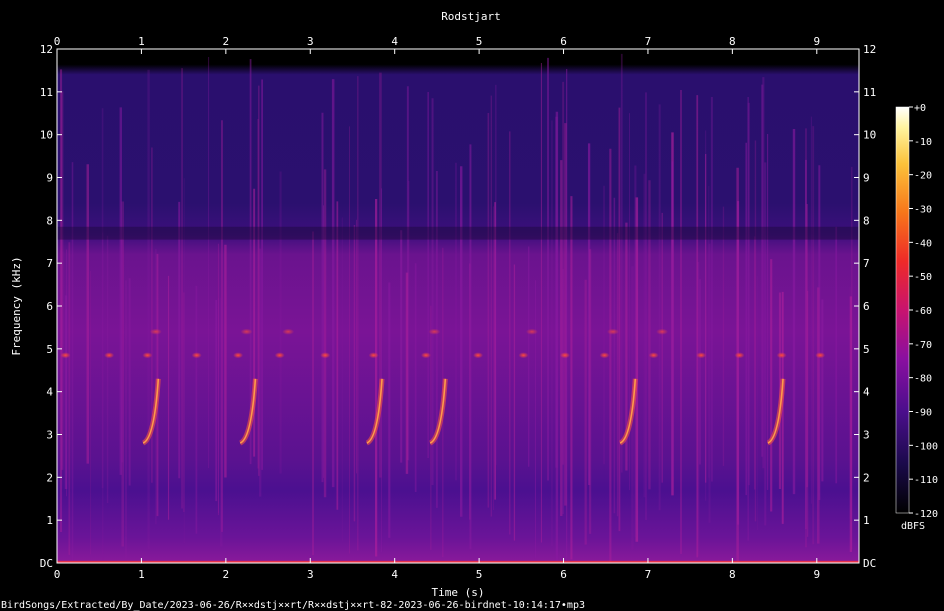 Image resolution: width=944 pixels, height=611 pixels. I want to click on colorbar-tick-label: -40, so click(923, 243).